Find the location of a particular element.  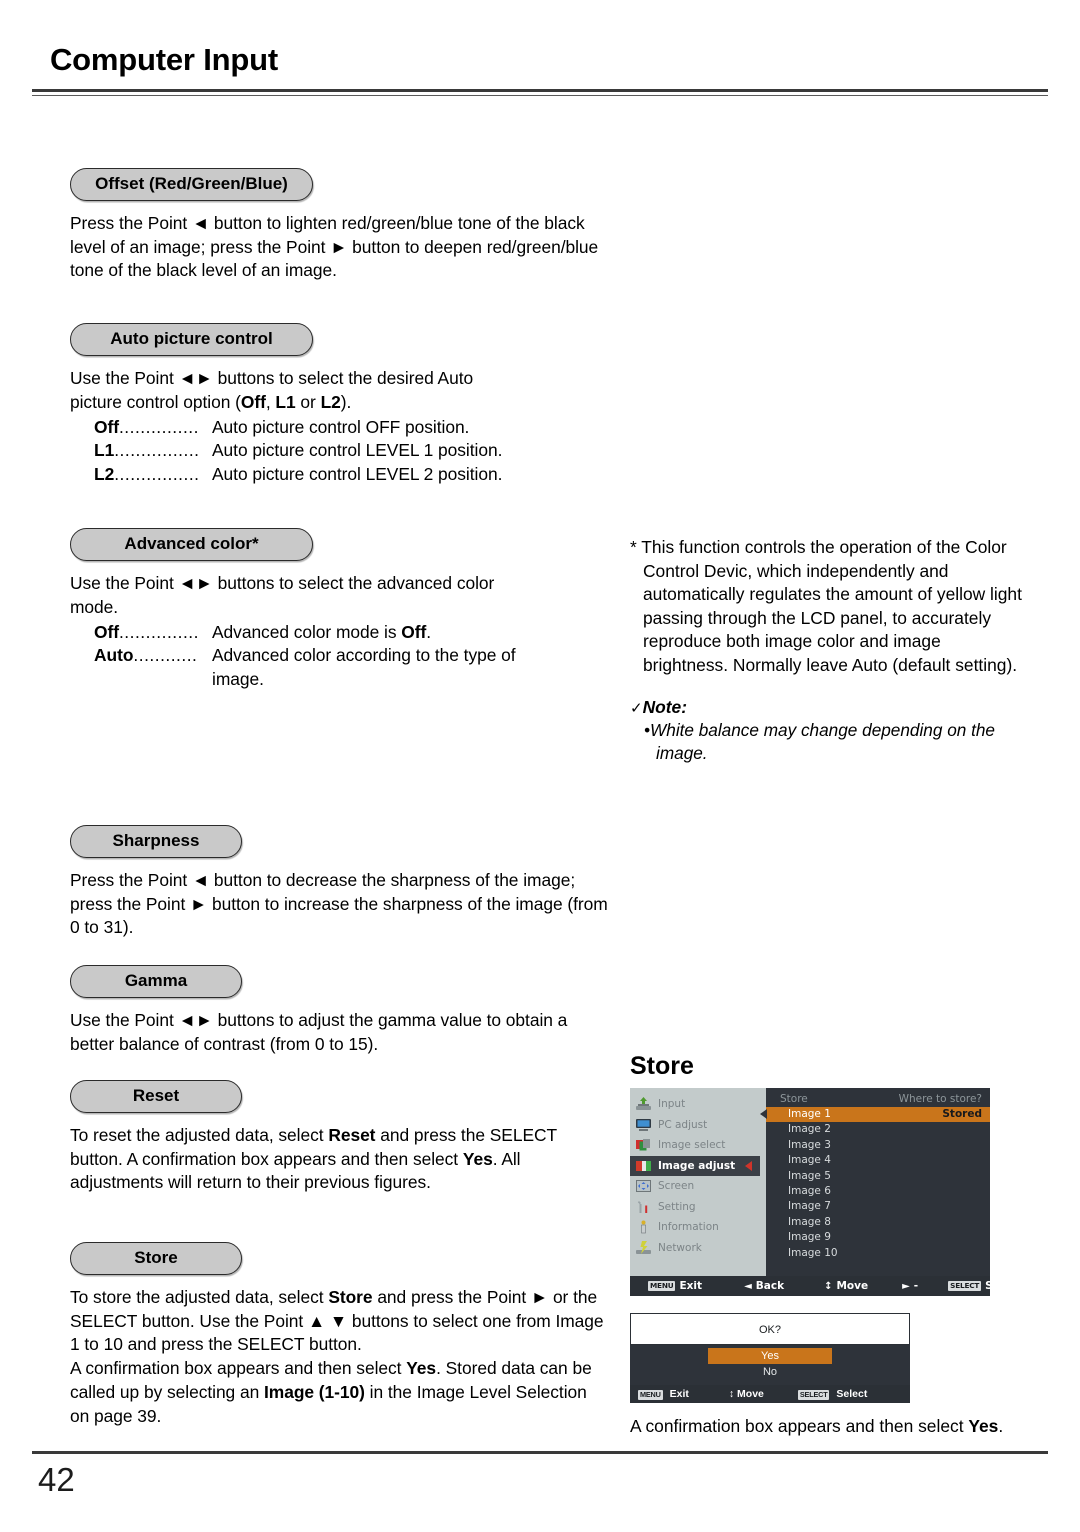

section-heading-offset: Offset (Red/Green/Blue) is located at coordinates (191, 184).